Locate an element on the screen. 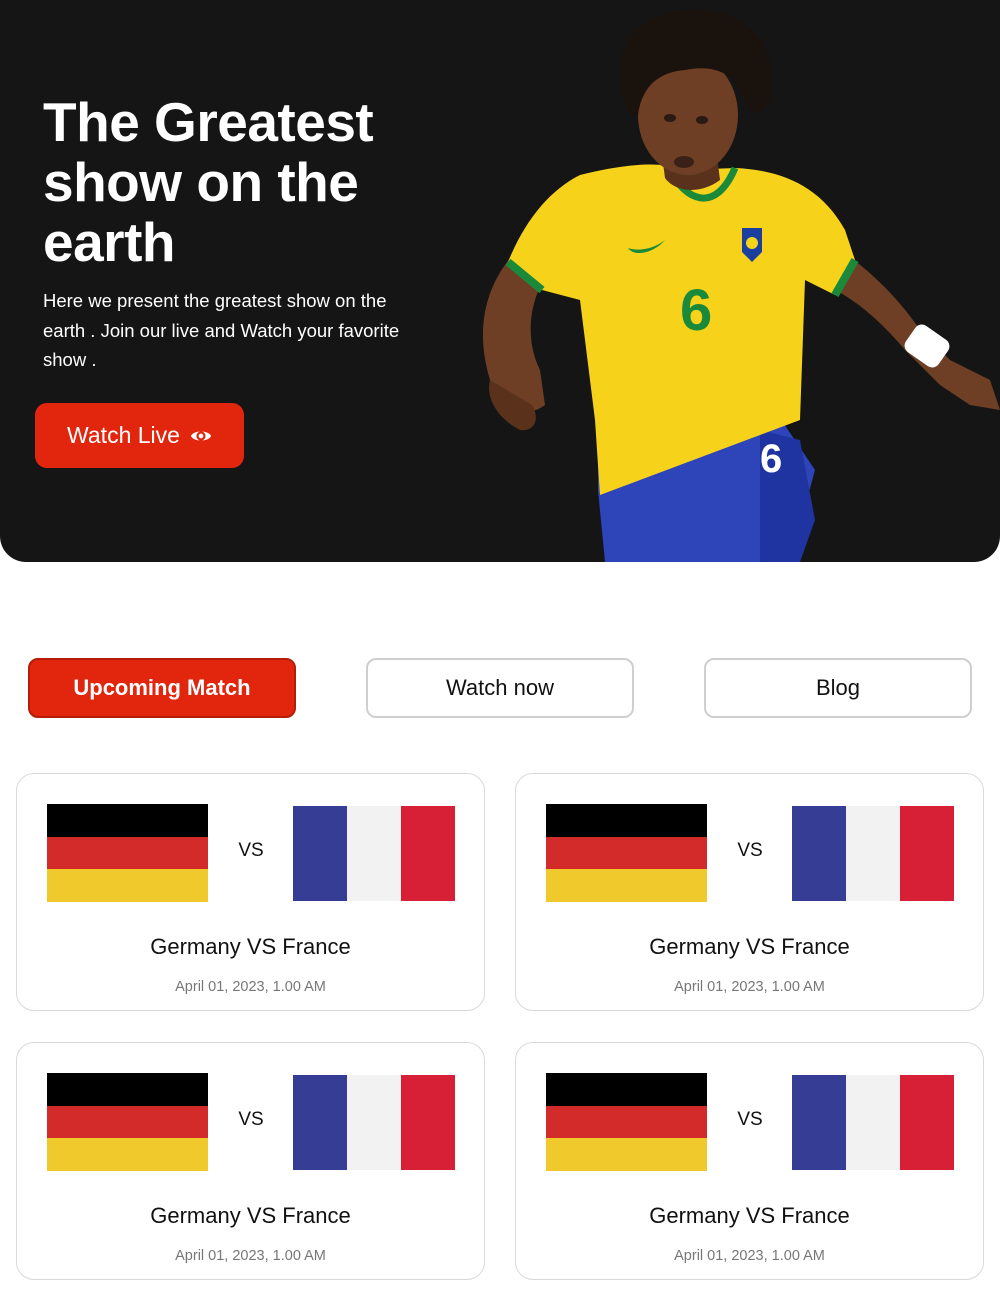 This screenshot has height=1300, width=1000. watch-live-label: Watch Live is located at coordinates (123, 435).